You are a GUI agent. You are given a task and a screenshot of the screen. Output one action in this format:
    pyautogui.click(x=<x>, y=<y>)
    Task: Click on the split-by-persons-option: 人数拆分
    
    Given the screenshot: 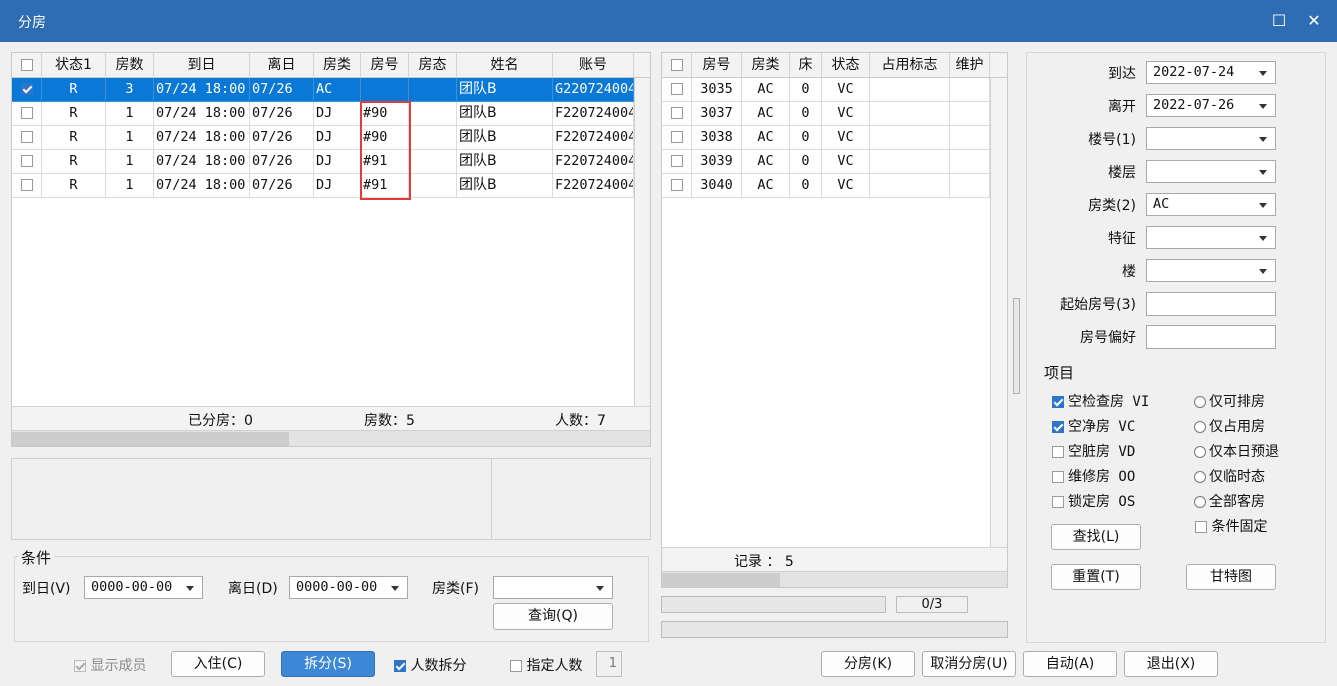 What is the action you would take?
    pyautogui.click(x=430, y=665)
    